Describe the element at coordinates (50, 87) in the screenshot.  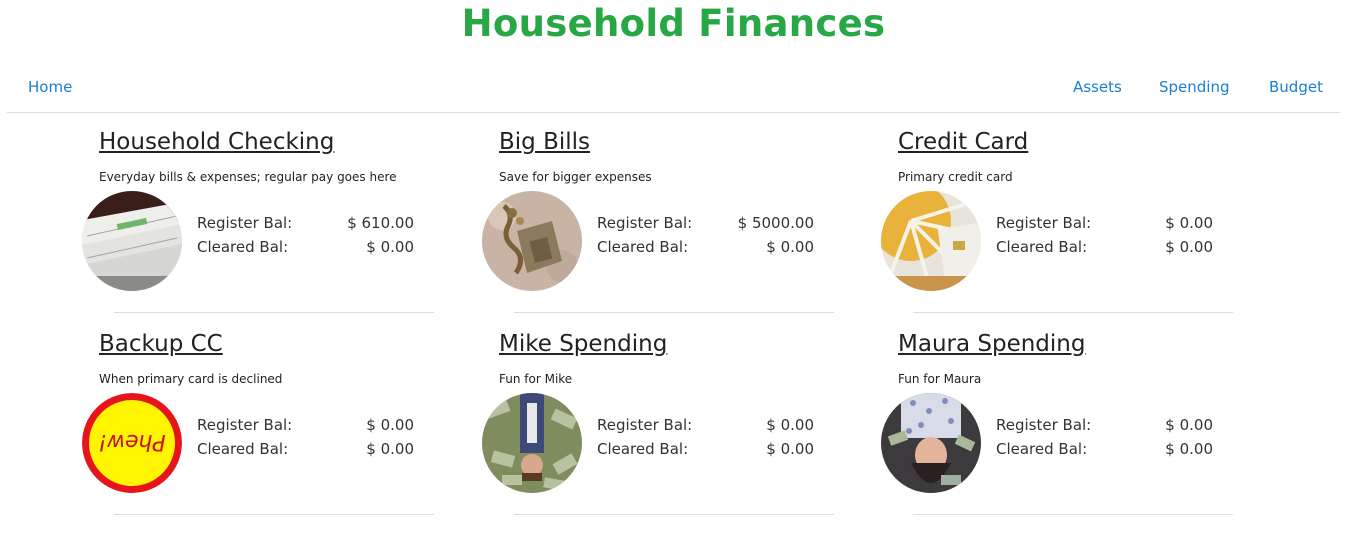
I see `nav-home-link: Home` at that location.